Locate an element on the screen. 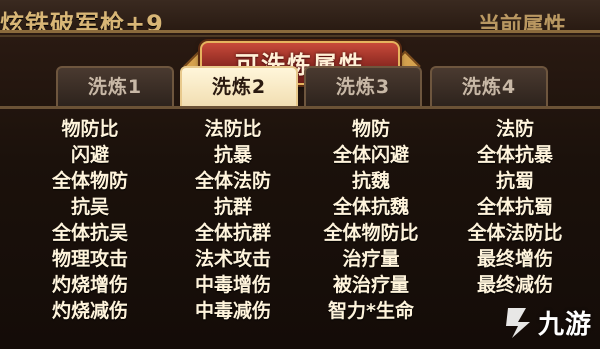 This screenshot has width=600, height=349. tab-refine-1: 洗炼1 is located at coordinates (115, 87).